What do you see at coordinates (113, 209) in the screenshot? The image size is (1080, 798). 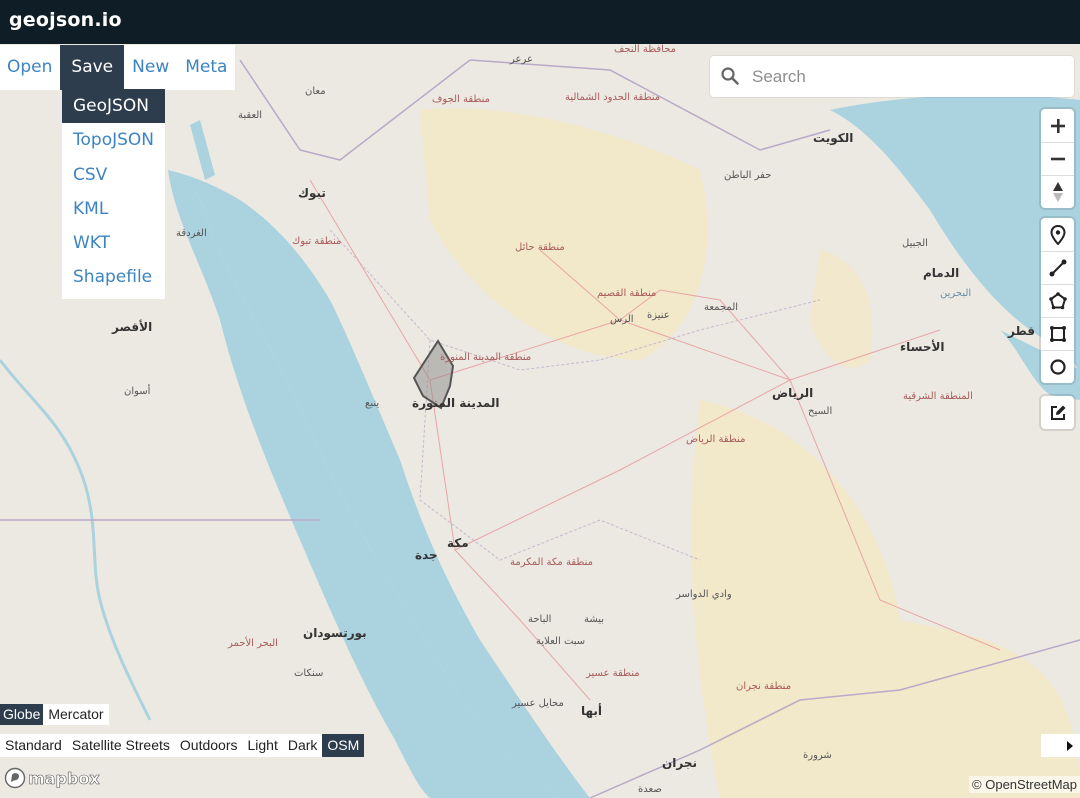 I see `save-kml: KML` at bounding box center [113, 209].